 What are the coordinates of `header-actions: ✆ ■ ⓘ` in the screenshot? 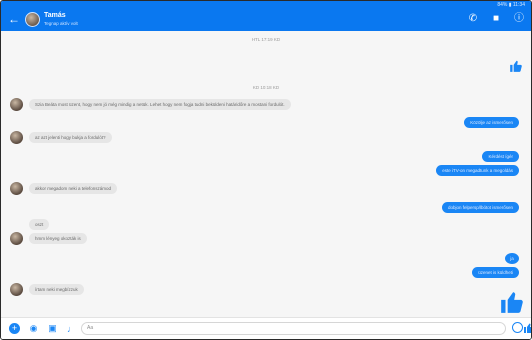 It's located at (496, 19).